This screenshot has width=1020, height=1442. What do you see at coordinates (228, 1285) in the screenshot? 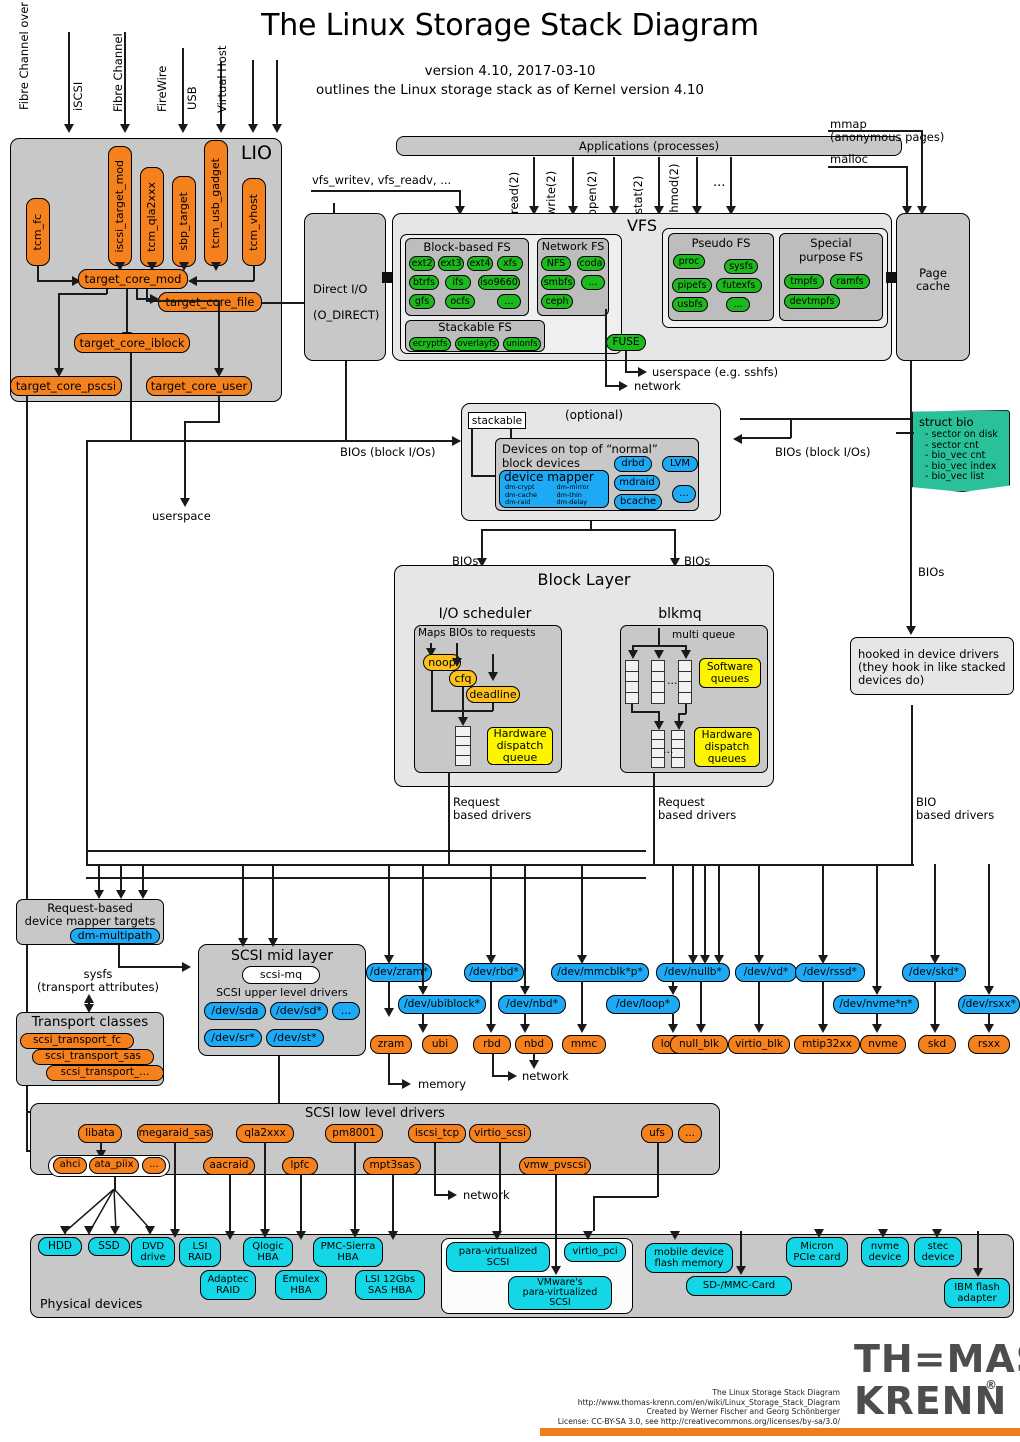
I see `phys-adaptec-raid: Adaptec RAID` at bounding box center [228, 1285].